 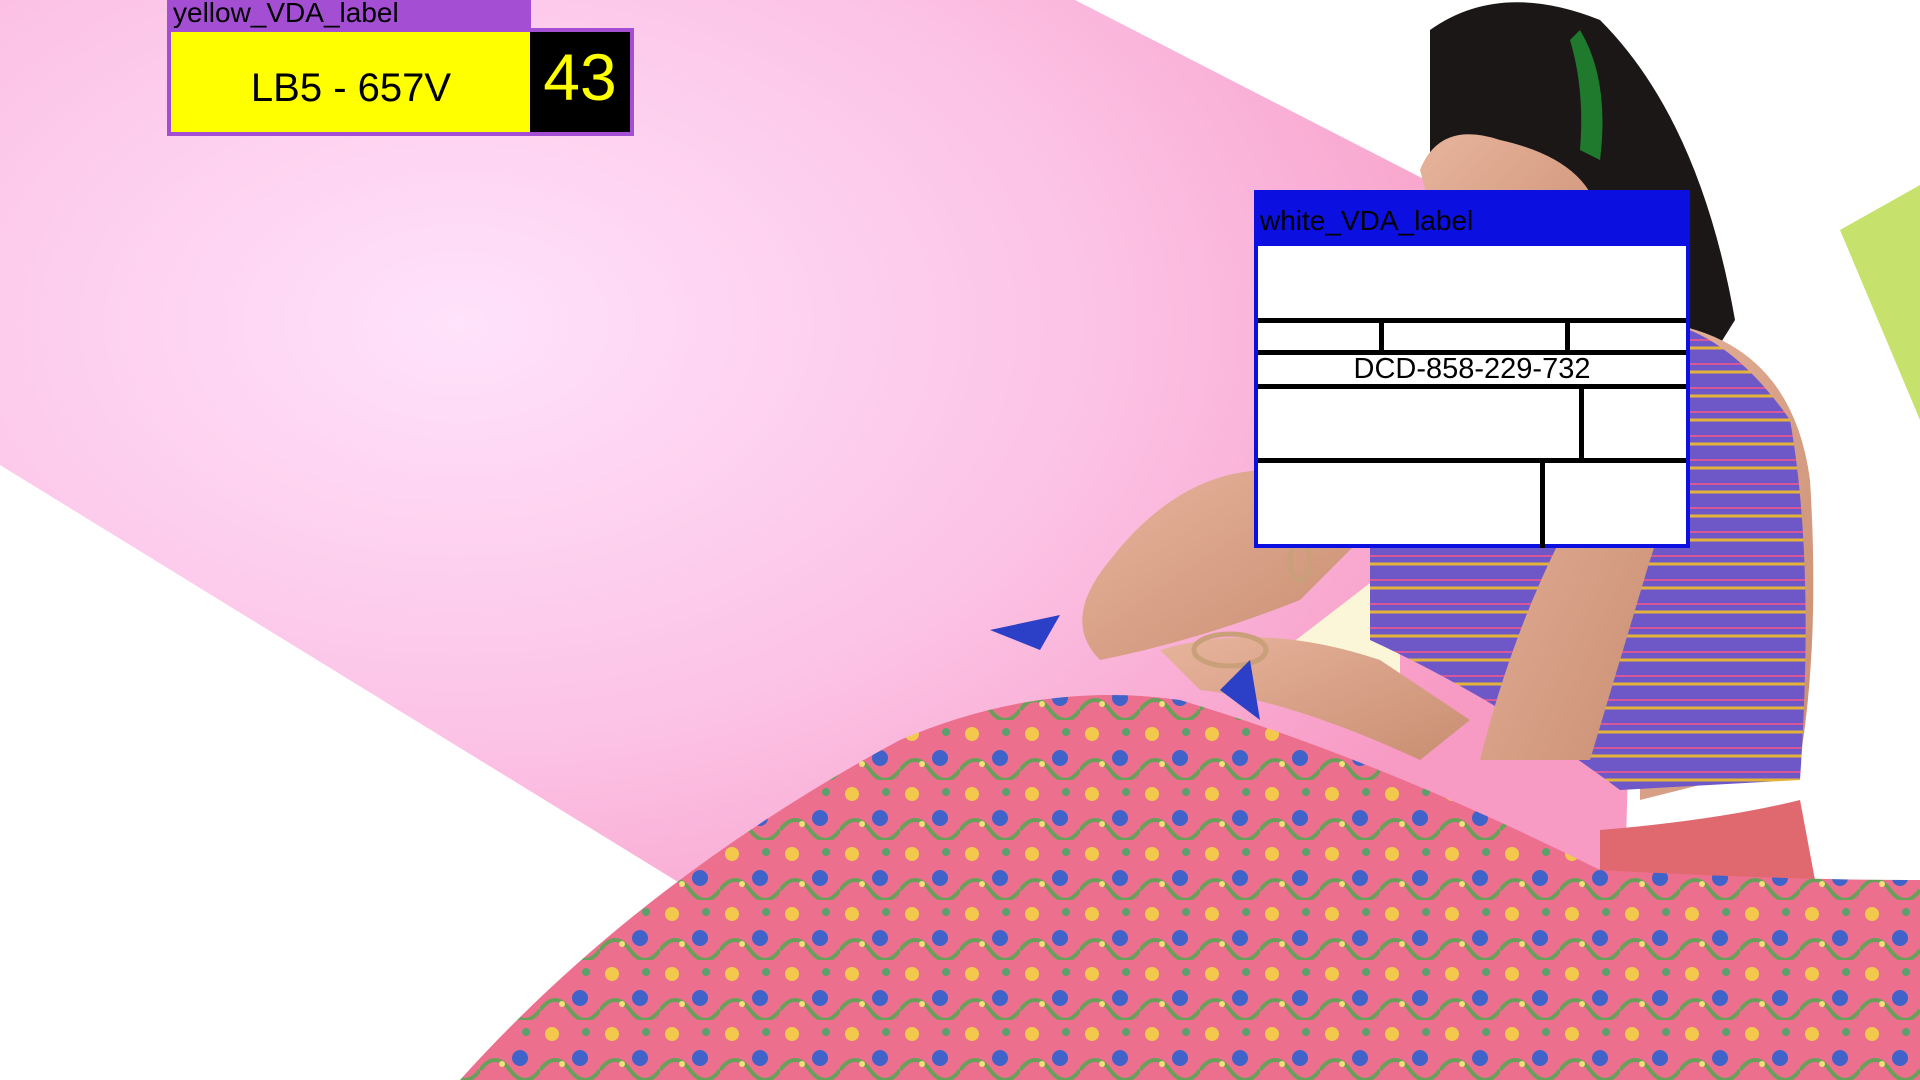 I want to click on white-vda-code: DCD-858-229-732, so click(x=1472, y=369).